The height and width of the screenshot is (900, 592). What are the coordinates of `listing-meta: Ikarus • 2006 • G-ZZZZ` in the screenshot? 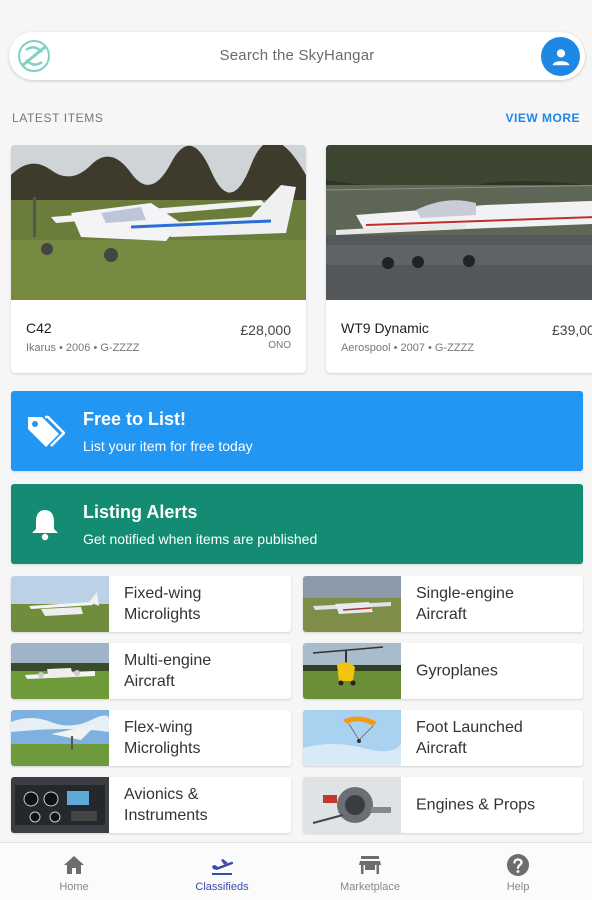 It's located at (83, 348).